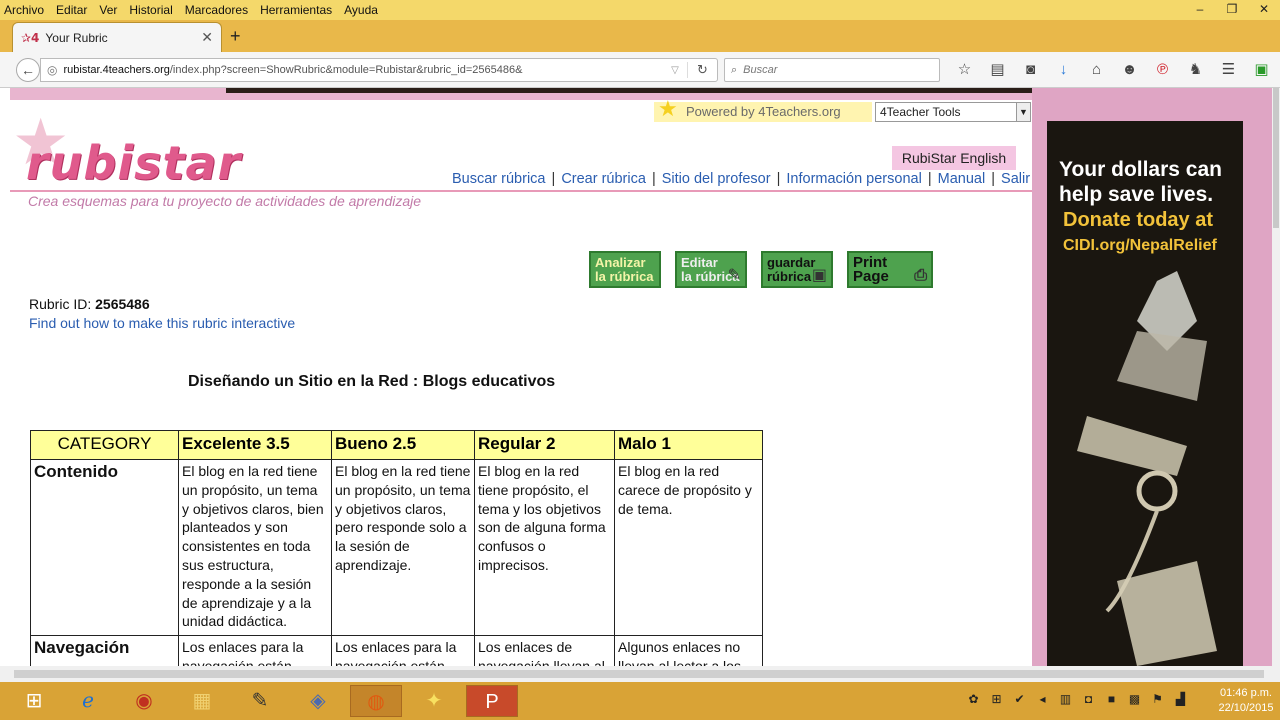 The height and width of the screenshot is (720, 1280). What do you see at coordinates (716, 179) in the screenshot?
I see `nav-sitio-profesor: Sitio del profesor` at bounding box center [716, 179].